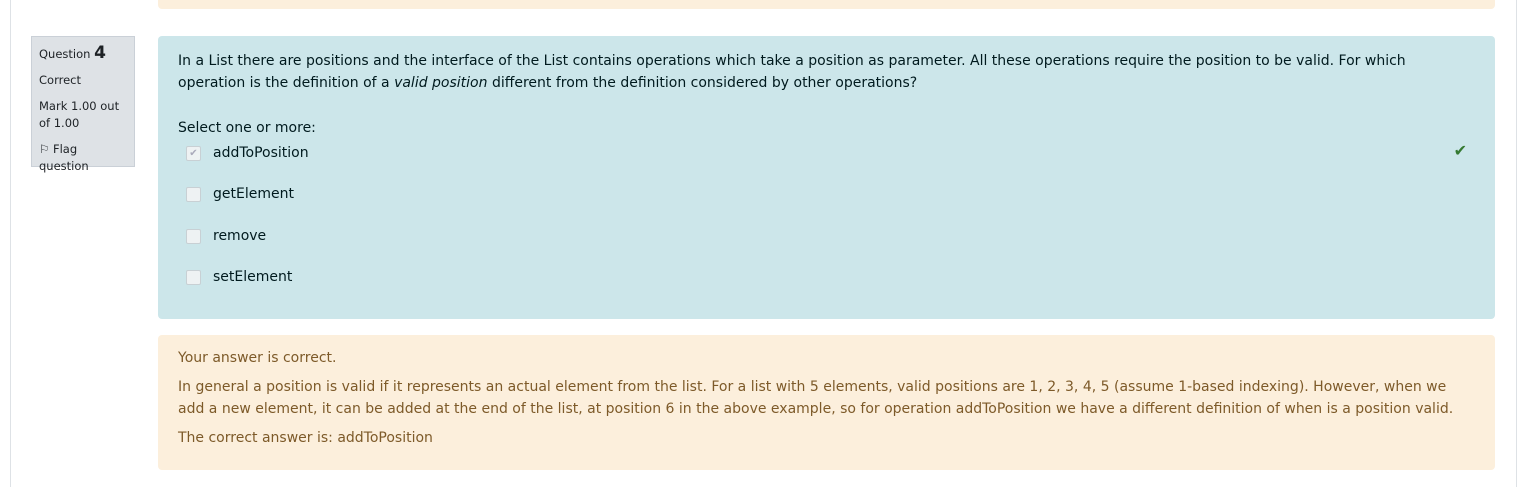 The image size is (1530, 487). Describe the element at coordinates (305, 438) in the screenshot. I see `right-answer: The correct answer is: addToPosition` at that location.